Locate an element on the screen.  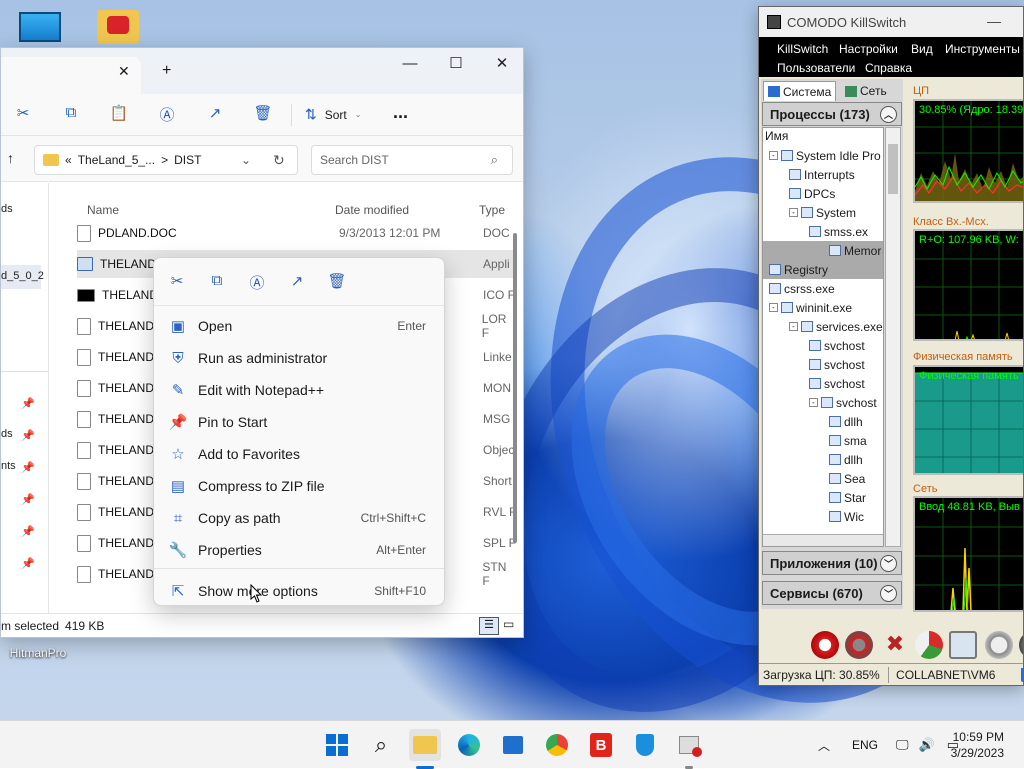
kill-tools-icon: ✖ is located at coordinates (895, 645).